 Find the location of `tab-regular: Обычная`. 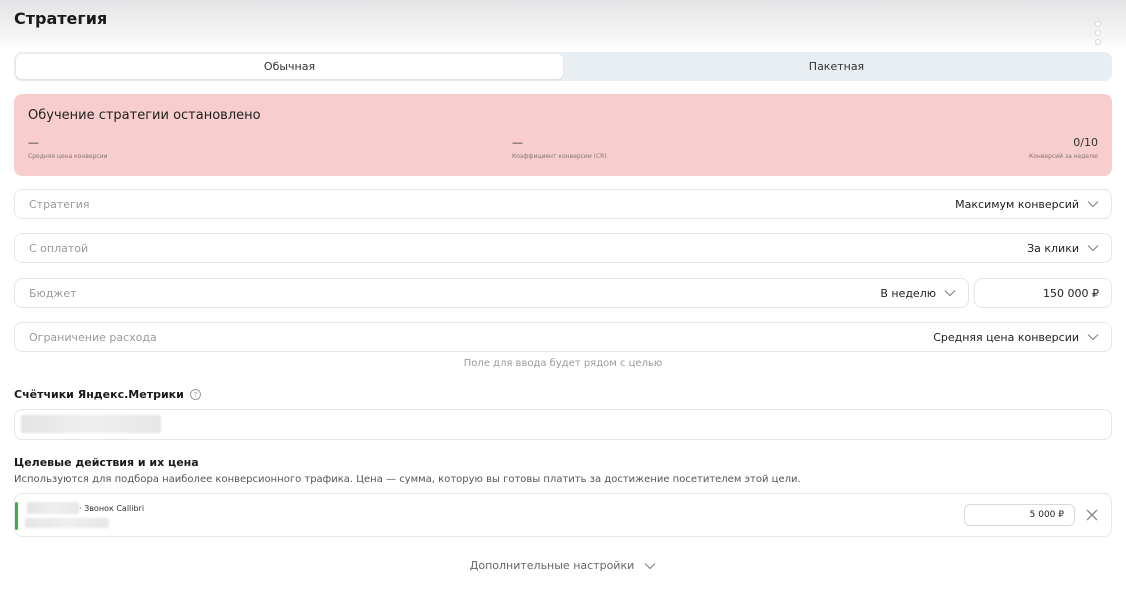

tab-regular: Обычная is located at coordinates (289, 66).